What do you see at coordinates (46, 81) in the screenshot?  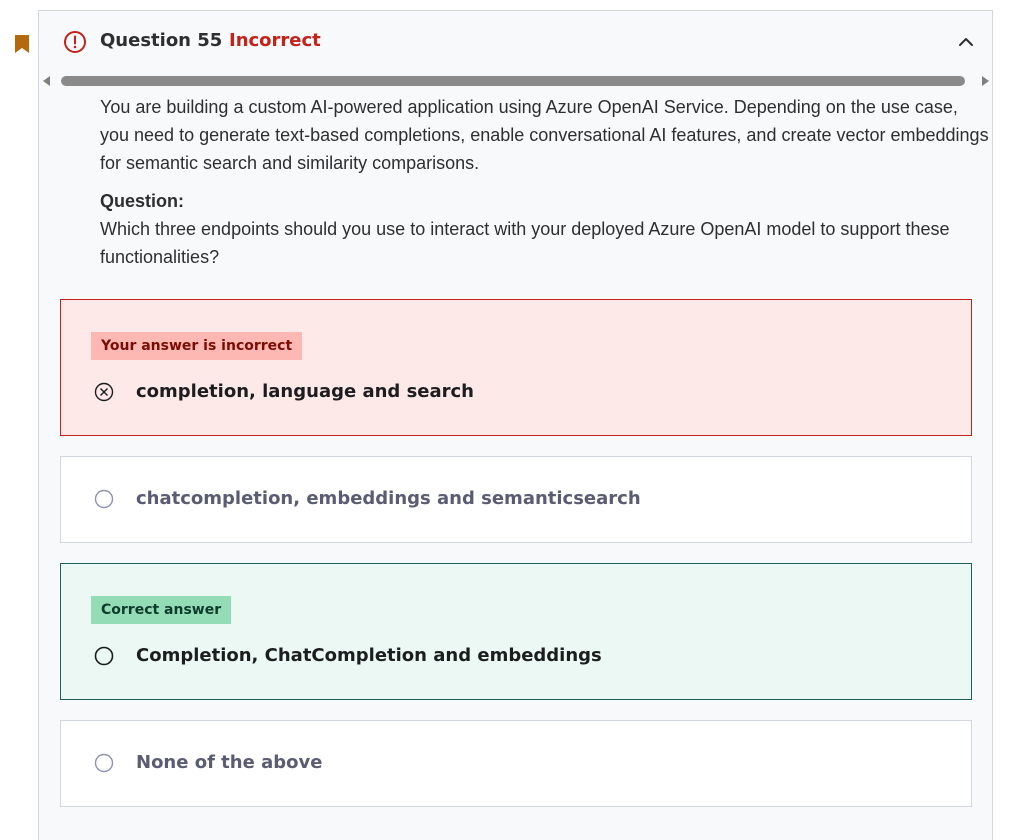 I see `scroll-left-arrow-icon` at bounding box center [46, 81].